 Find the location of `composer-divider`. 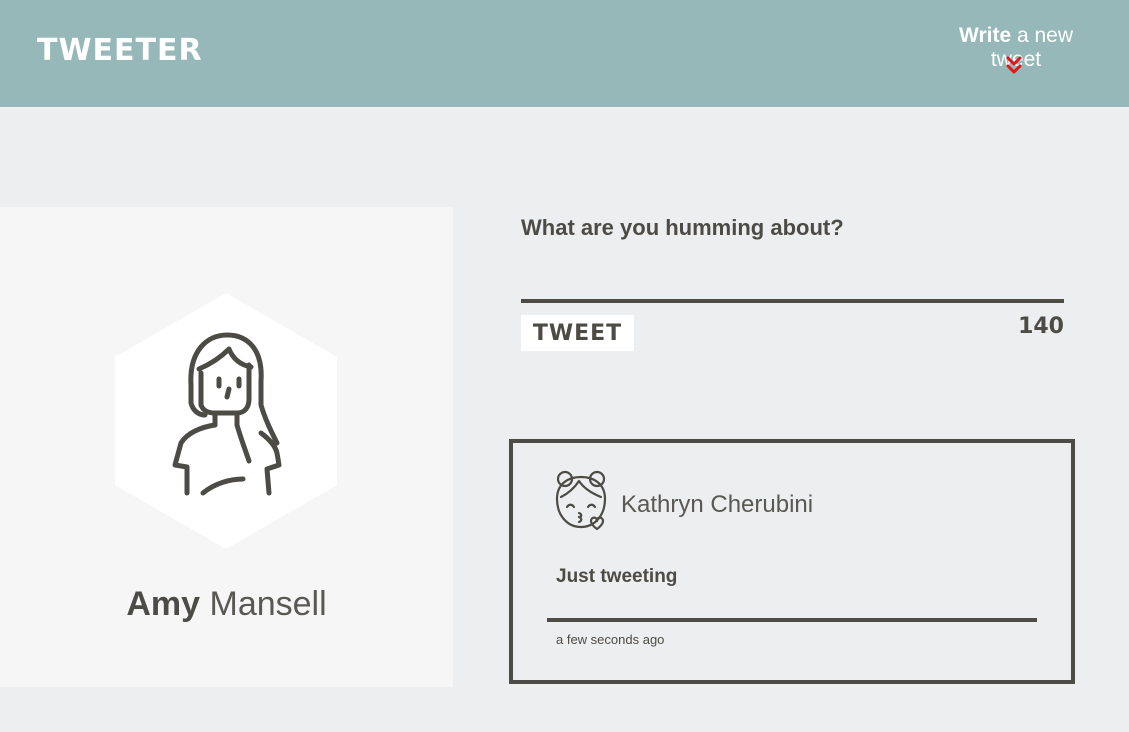

composer-divider is located at coordinates (792, 301).